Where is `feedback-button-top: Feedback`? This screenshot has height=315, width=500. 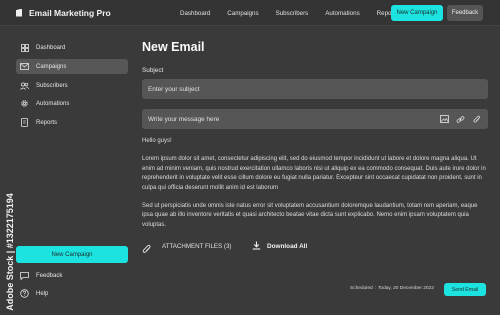 feedback-button-top: Feedback is located at coordinates (465, 13).